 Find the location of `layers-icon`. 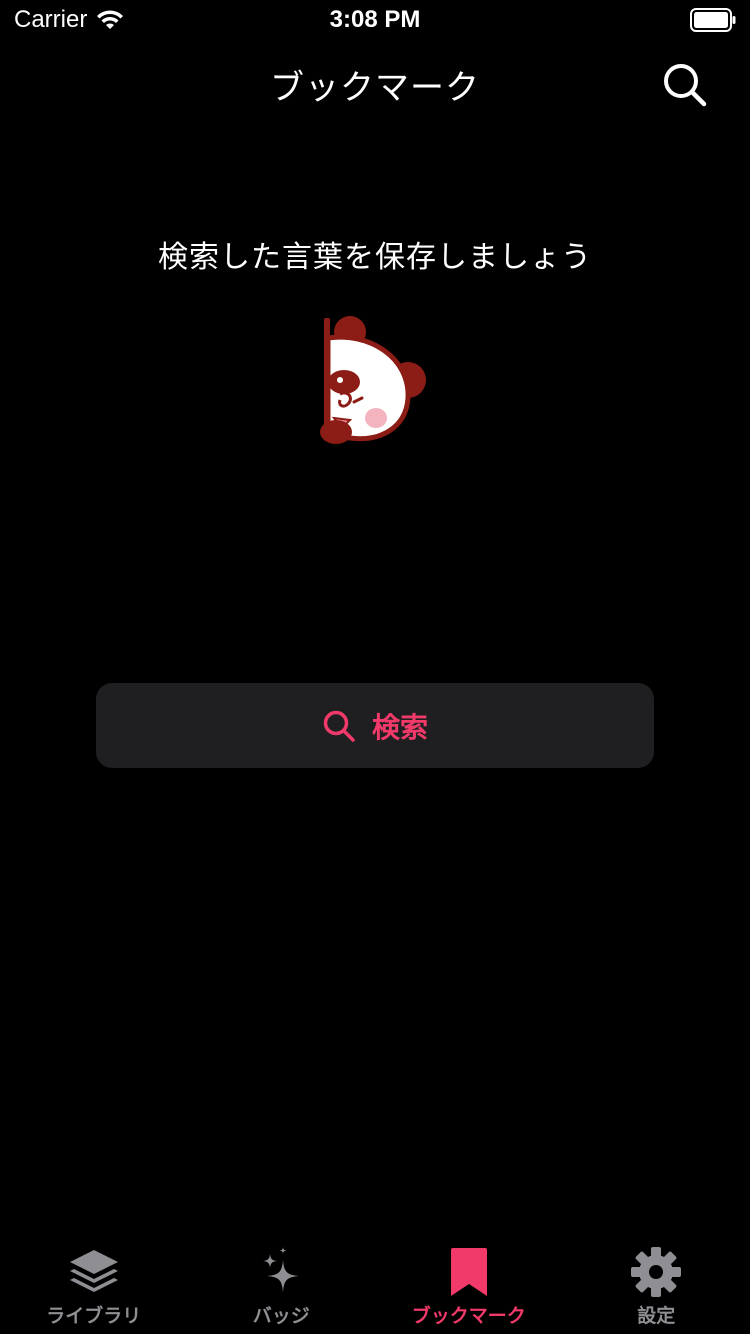

layers-icon is located at coordinates (93, 1271).